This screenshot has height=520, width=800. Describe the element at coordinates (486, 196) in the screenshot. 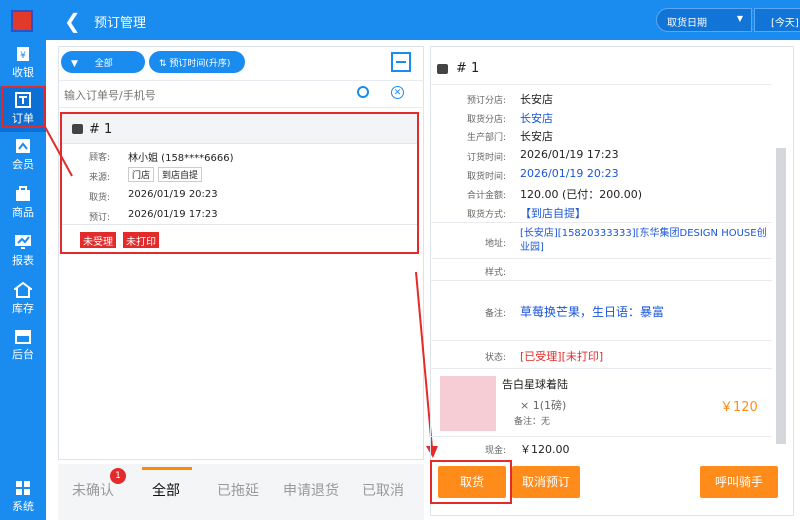

I see `detail-key: 合计金额:` at that location.